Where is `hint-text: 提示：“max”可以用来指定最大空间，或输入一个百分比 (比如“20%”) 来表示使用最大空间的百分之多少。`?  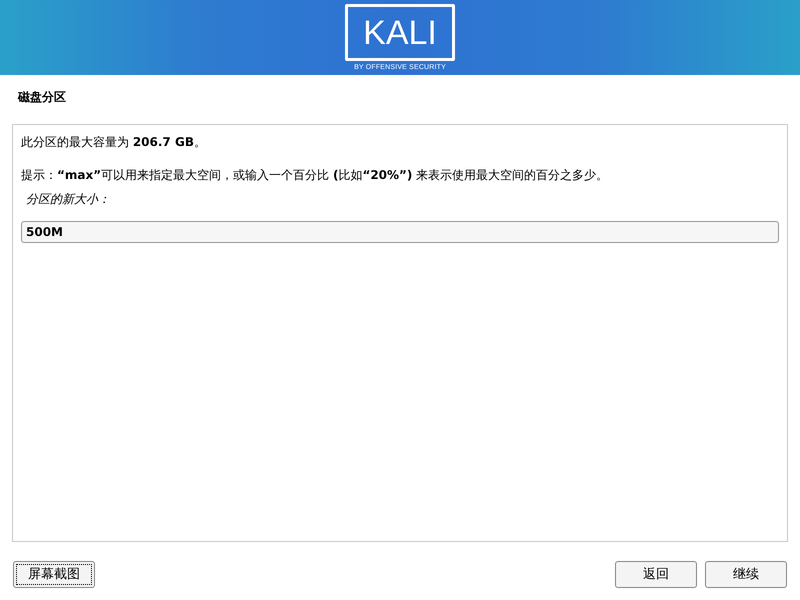
hint-text: 提示：“max”可以用来指定最大空间，或输入一个百分比 (比如“20%”) 来表示使用最大空间的百分之多少。 is located at coordinates (315, 175).